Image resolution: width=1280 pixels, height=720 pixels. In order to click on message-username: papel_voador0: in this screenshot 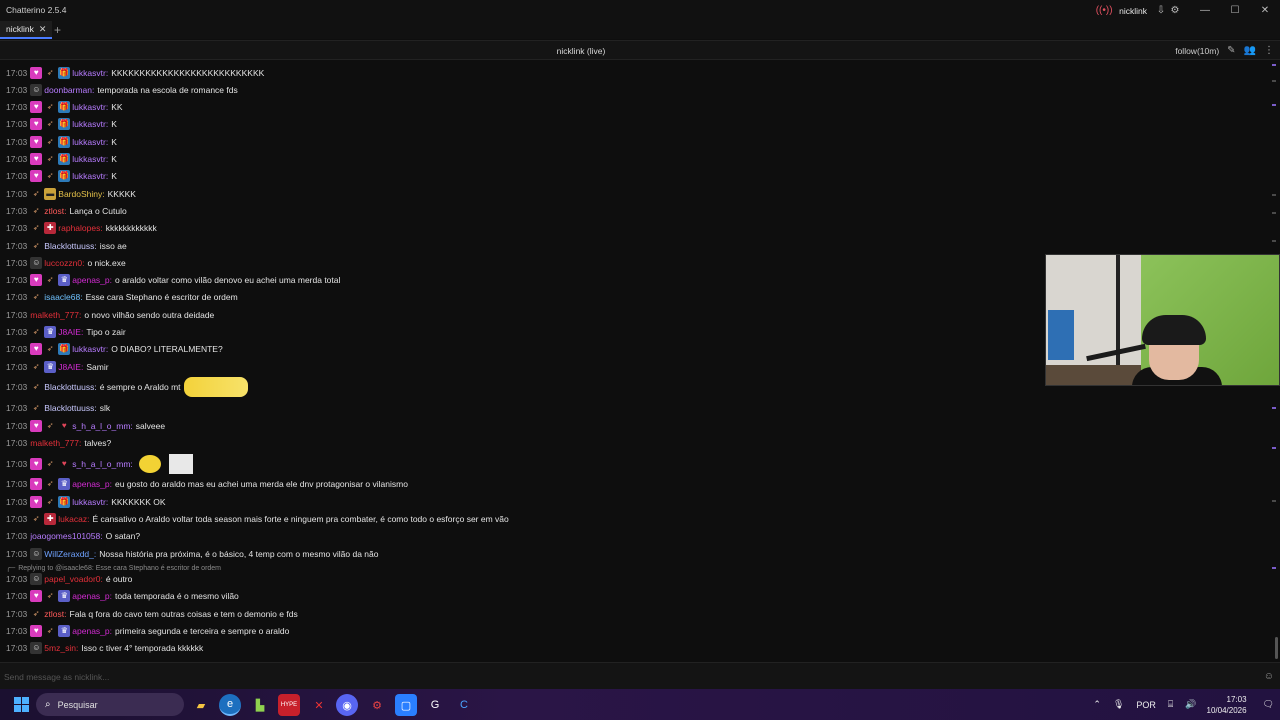, I will do `click(73, 579)`.